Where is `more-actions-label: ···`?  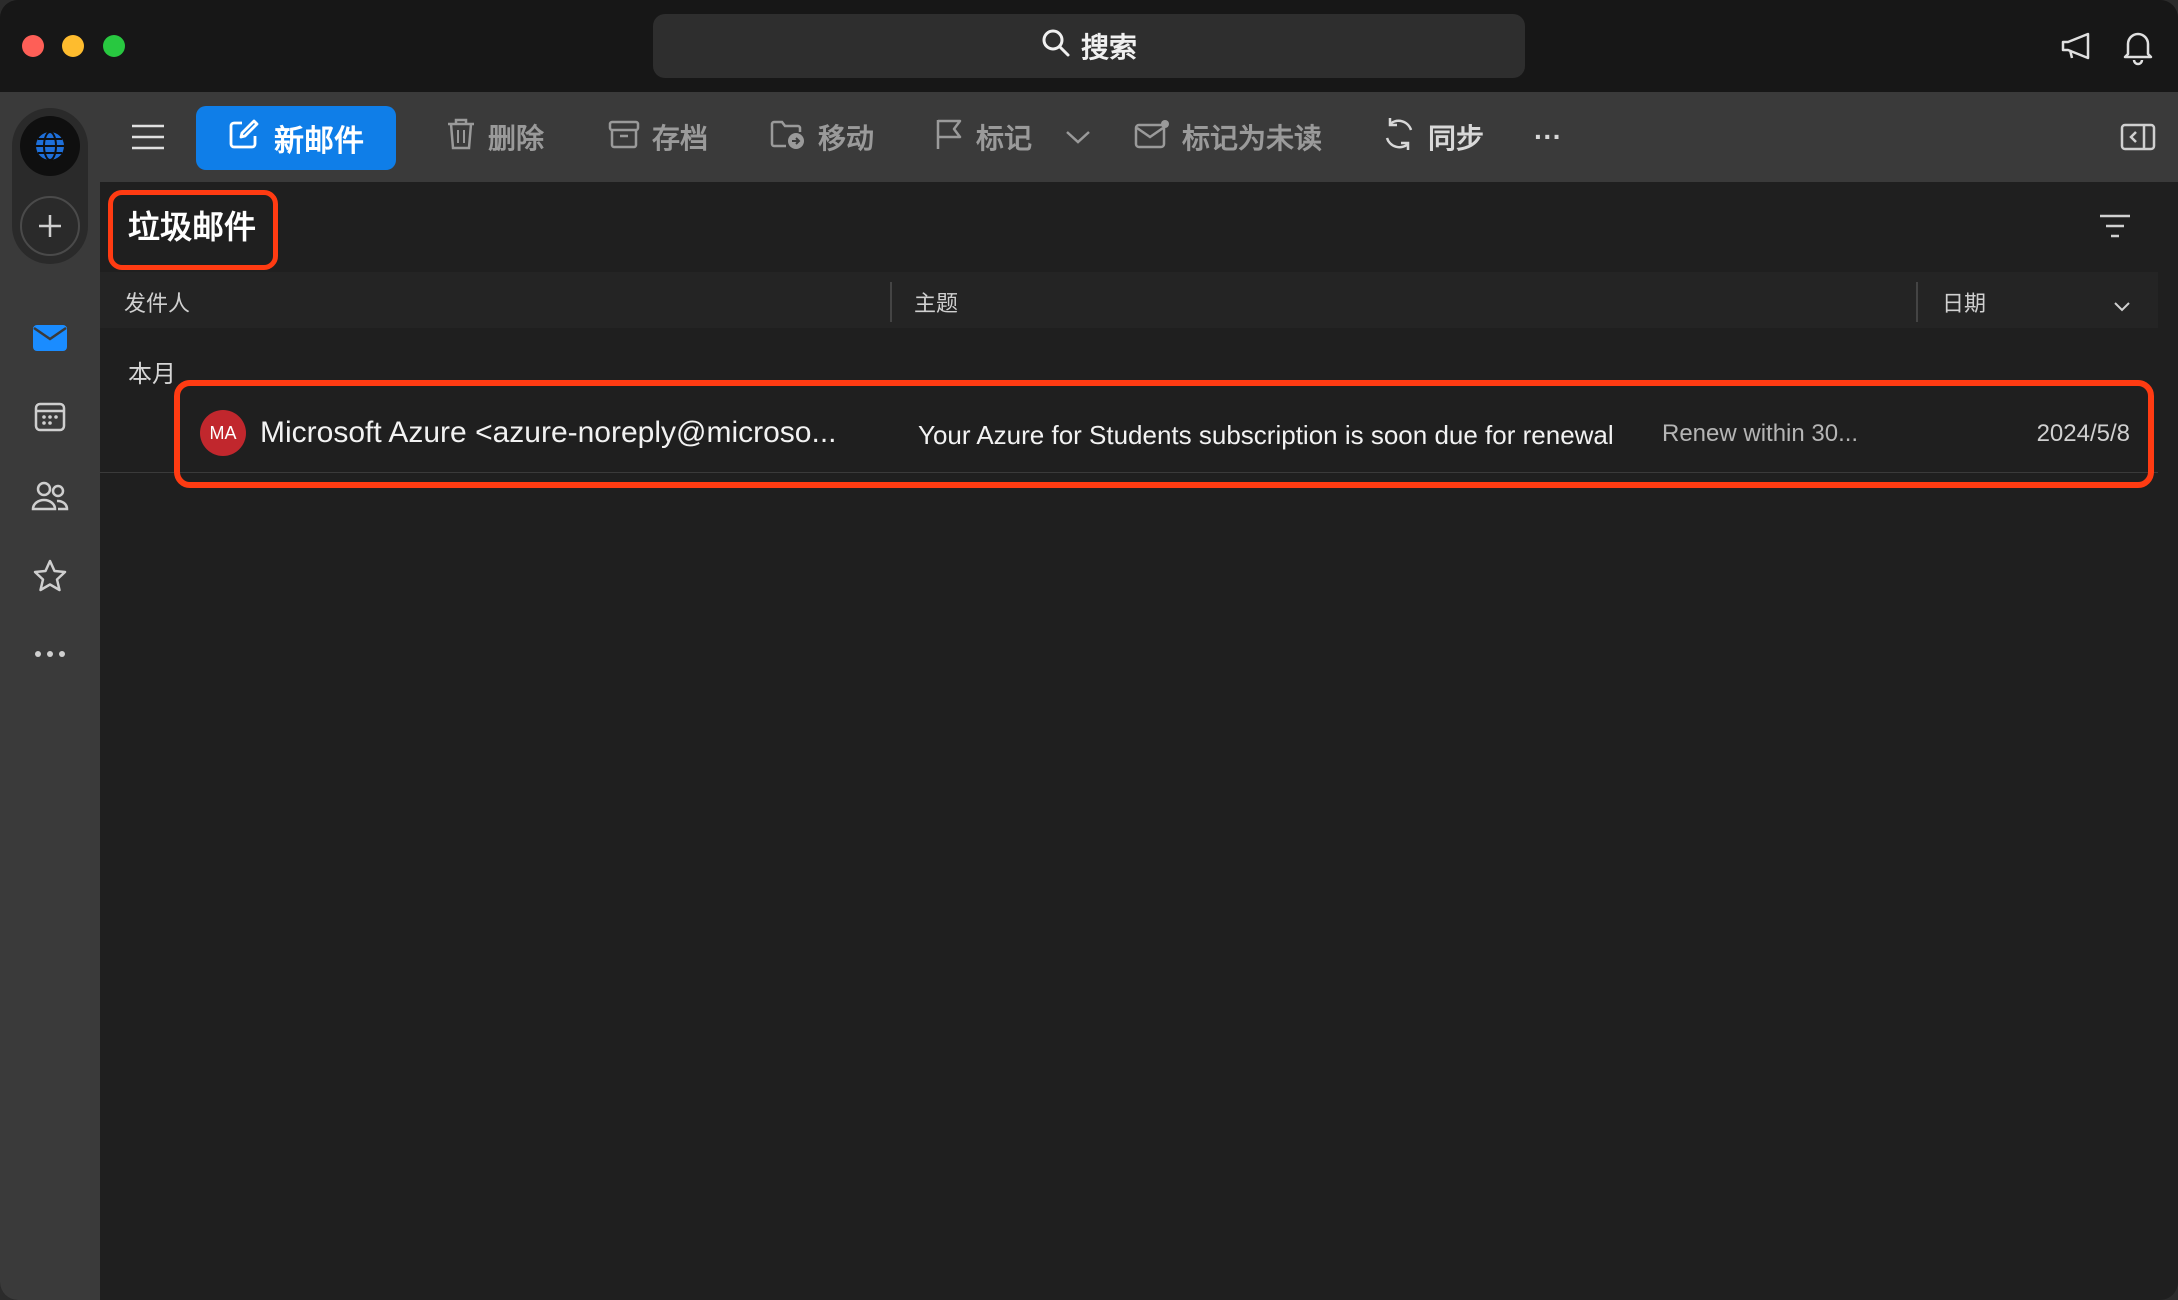
more-actions-label: ··· is located at coordinates (1548, 136).